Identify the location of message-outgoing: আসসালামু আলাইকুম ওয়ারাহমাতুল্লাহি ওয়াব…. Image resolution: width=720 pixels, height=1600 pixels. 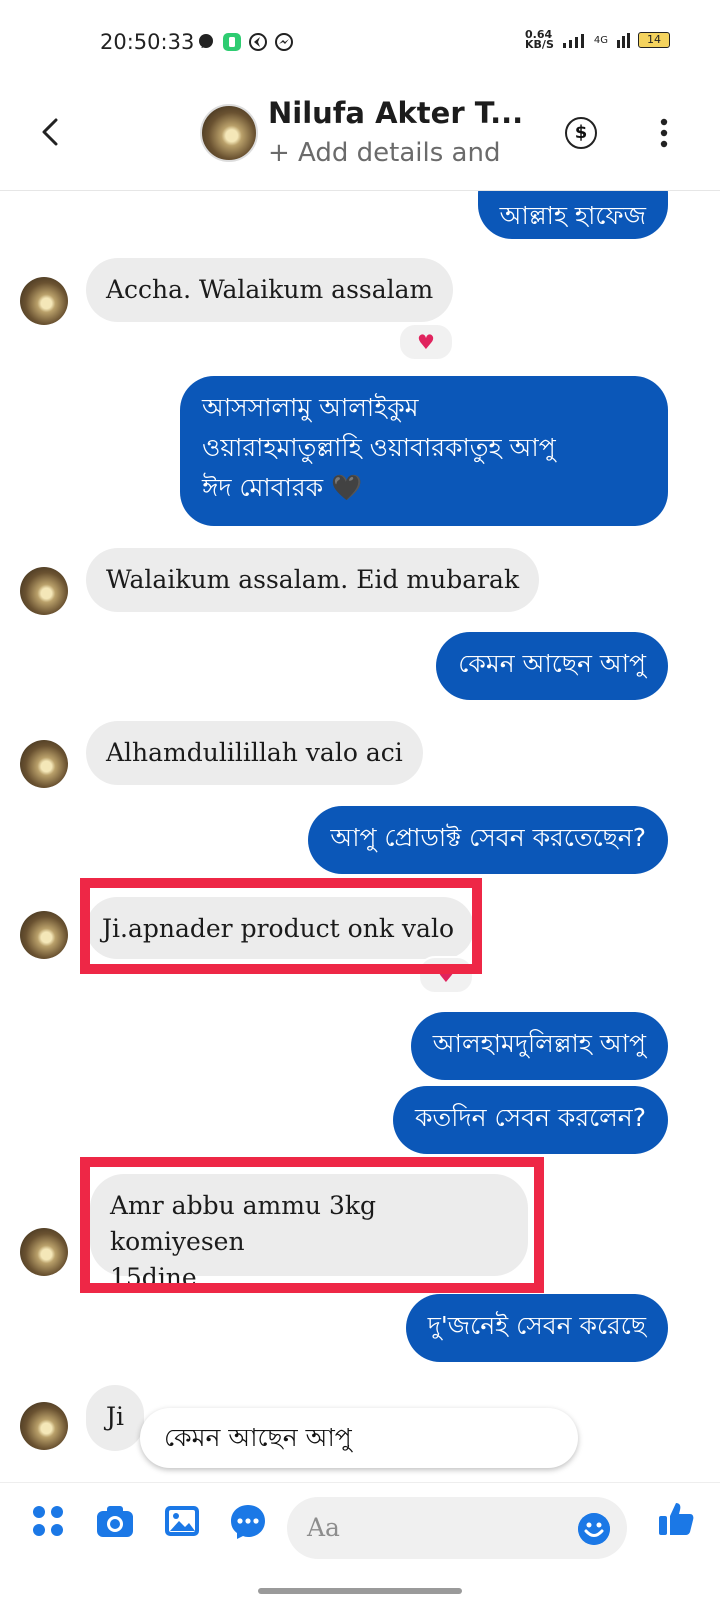
(424, 451).